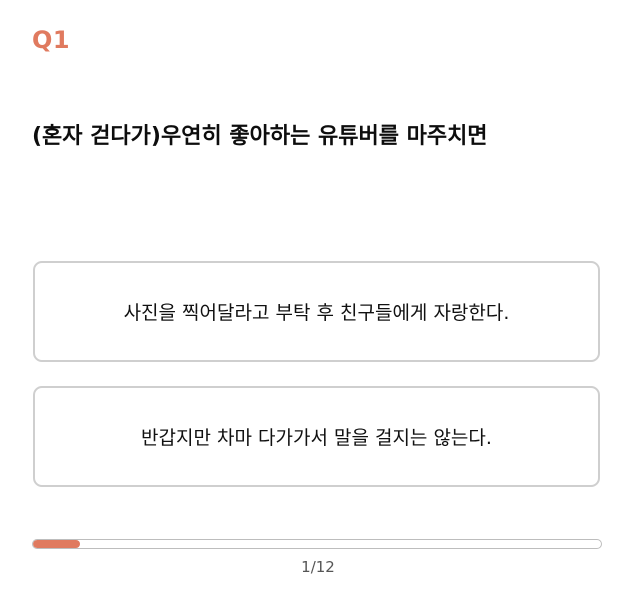  I want to click on question-text: (혼자 걷다가)우연히 좋아하는 유튜버를 마주치면, so click(260, 136).